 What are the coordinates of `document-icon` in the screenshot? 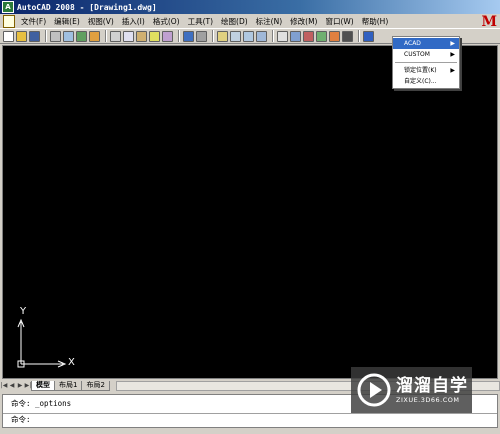 It's located at (9, 21).